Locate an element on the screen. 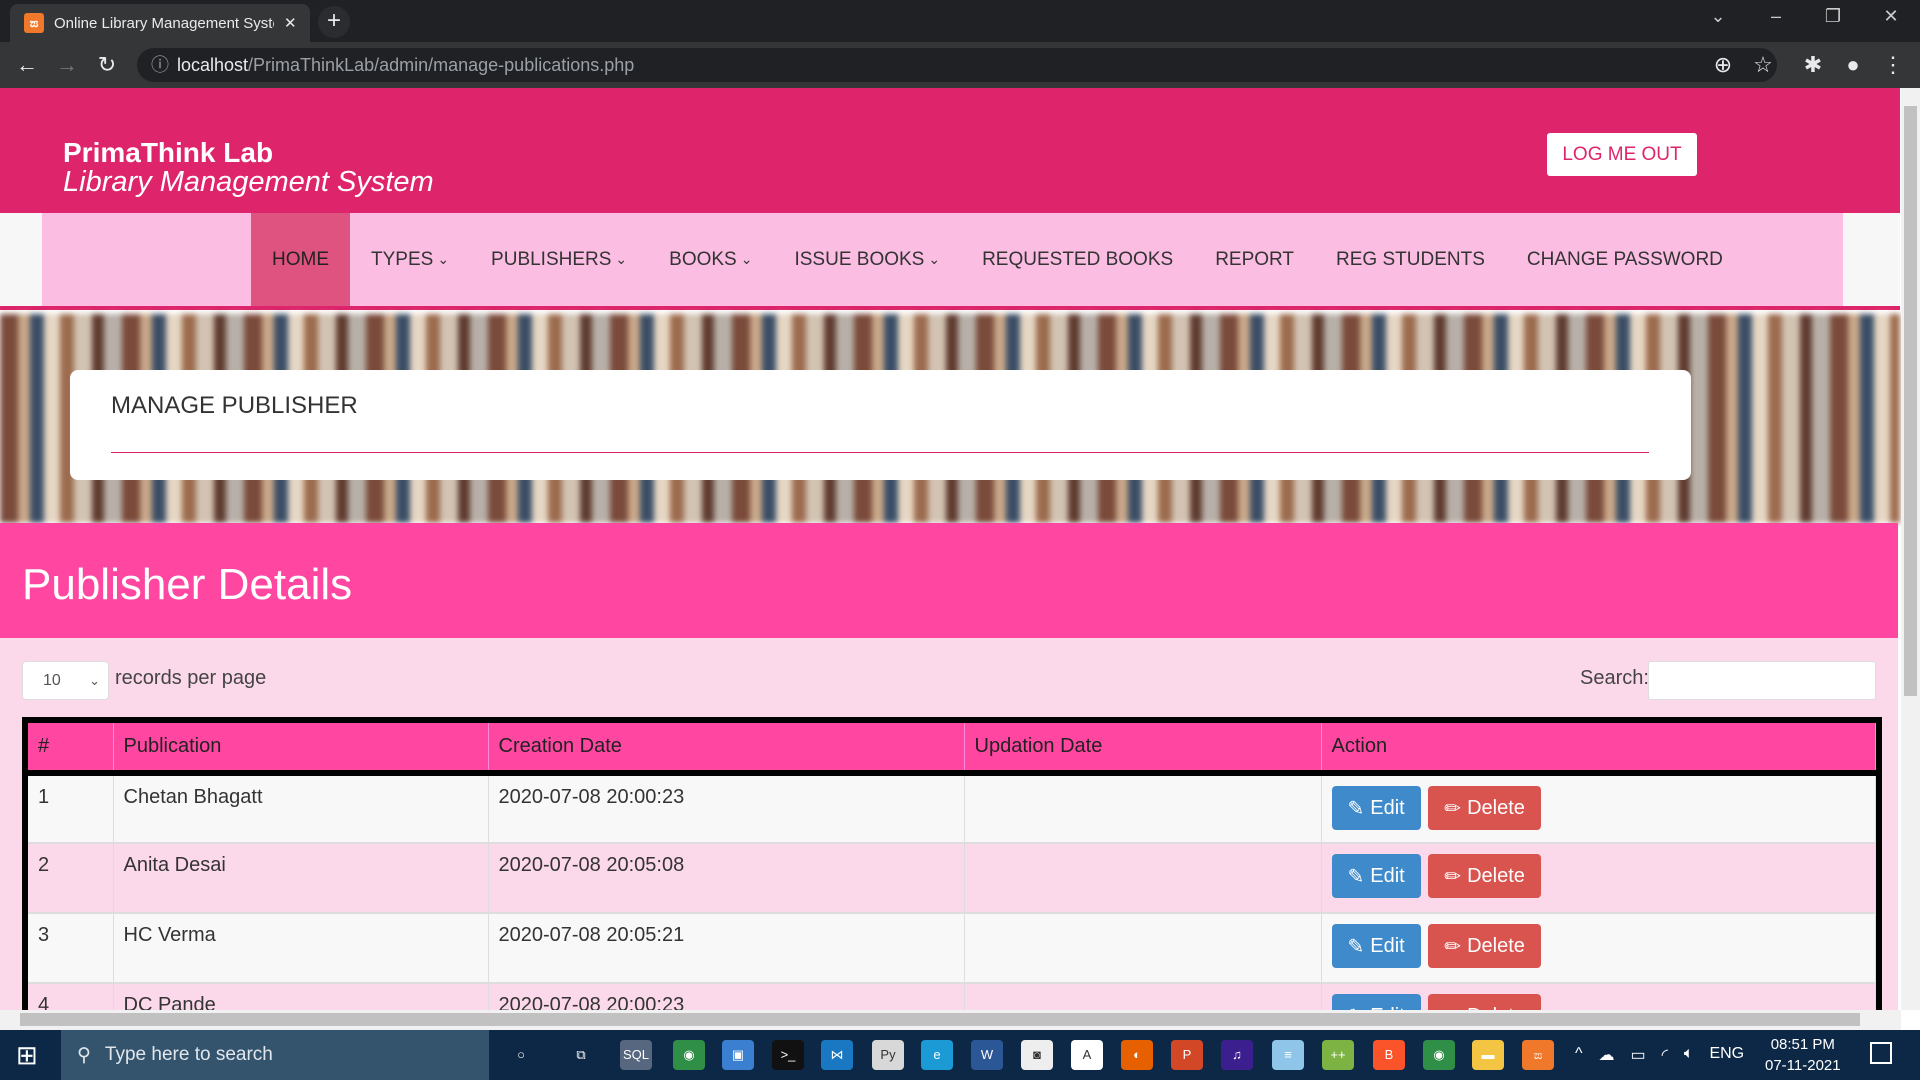 The height and width of the screenshot is (1080, 1920). row-actions: ✎Edit ✏Delete is located at coordinates (1598, 878).